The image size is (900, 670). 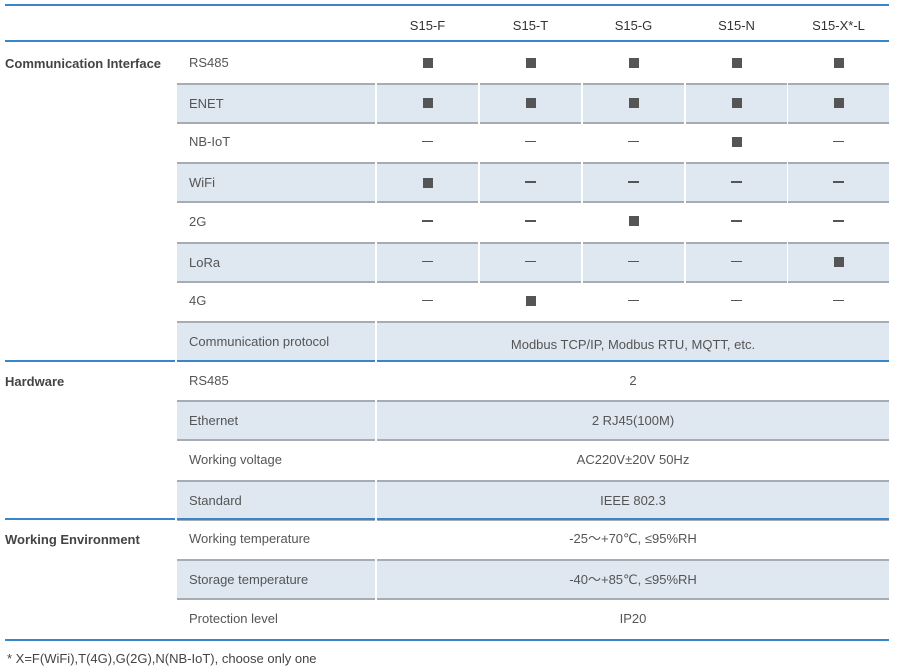 What do you see at coordinates (838, 25) in the screenshot?
I see `column-header-s15-x-l: S15-X*-L` at bounding box center [838, 25].